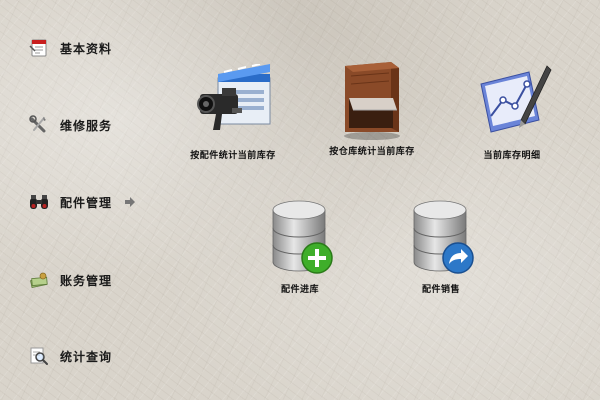  I want to click on tile-label: 配件销售, so click(440, 290).